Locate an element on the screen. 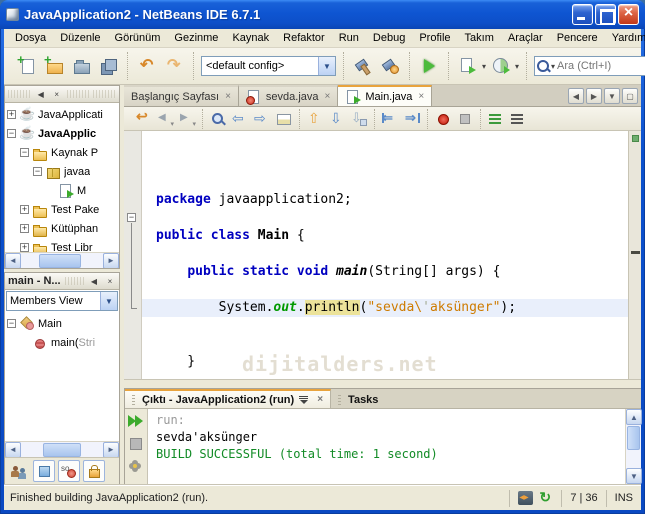  editor-sync-icon is located at coordinates (526, 498).